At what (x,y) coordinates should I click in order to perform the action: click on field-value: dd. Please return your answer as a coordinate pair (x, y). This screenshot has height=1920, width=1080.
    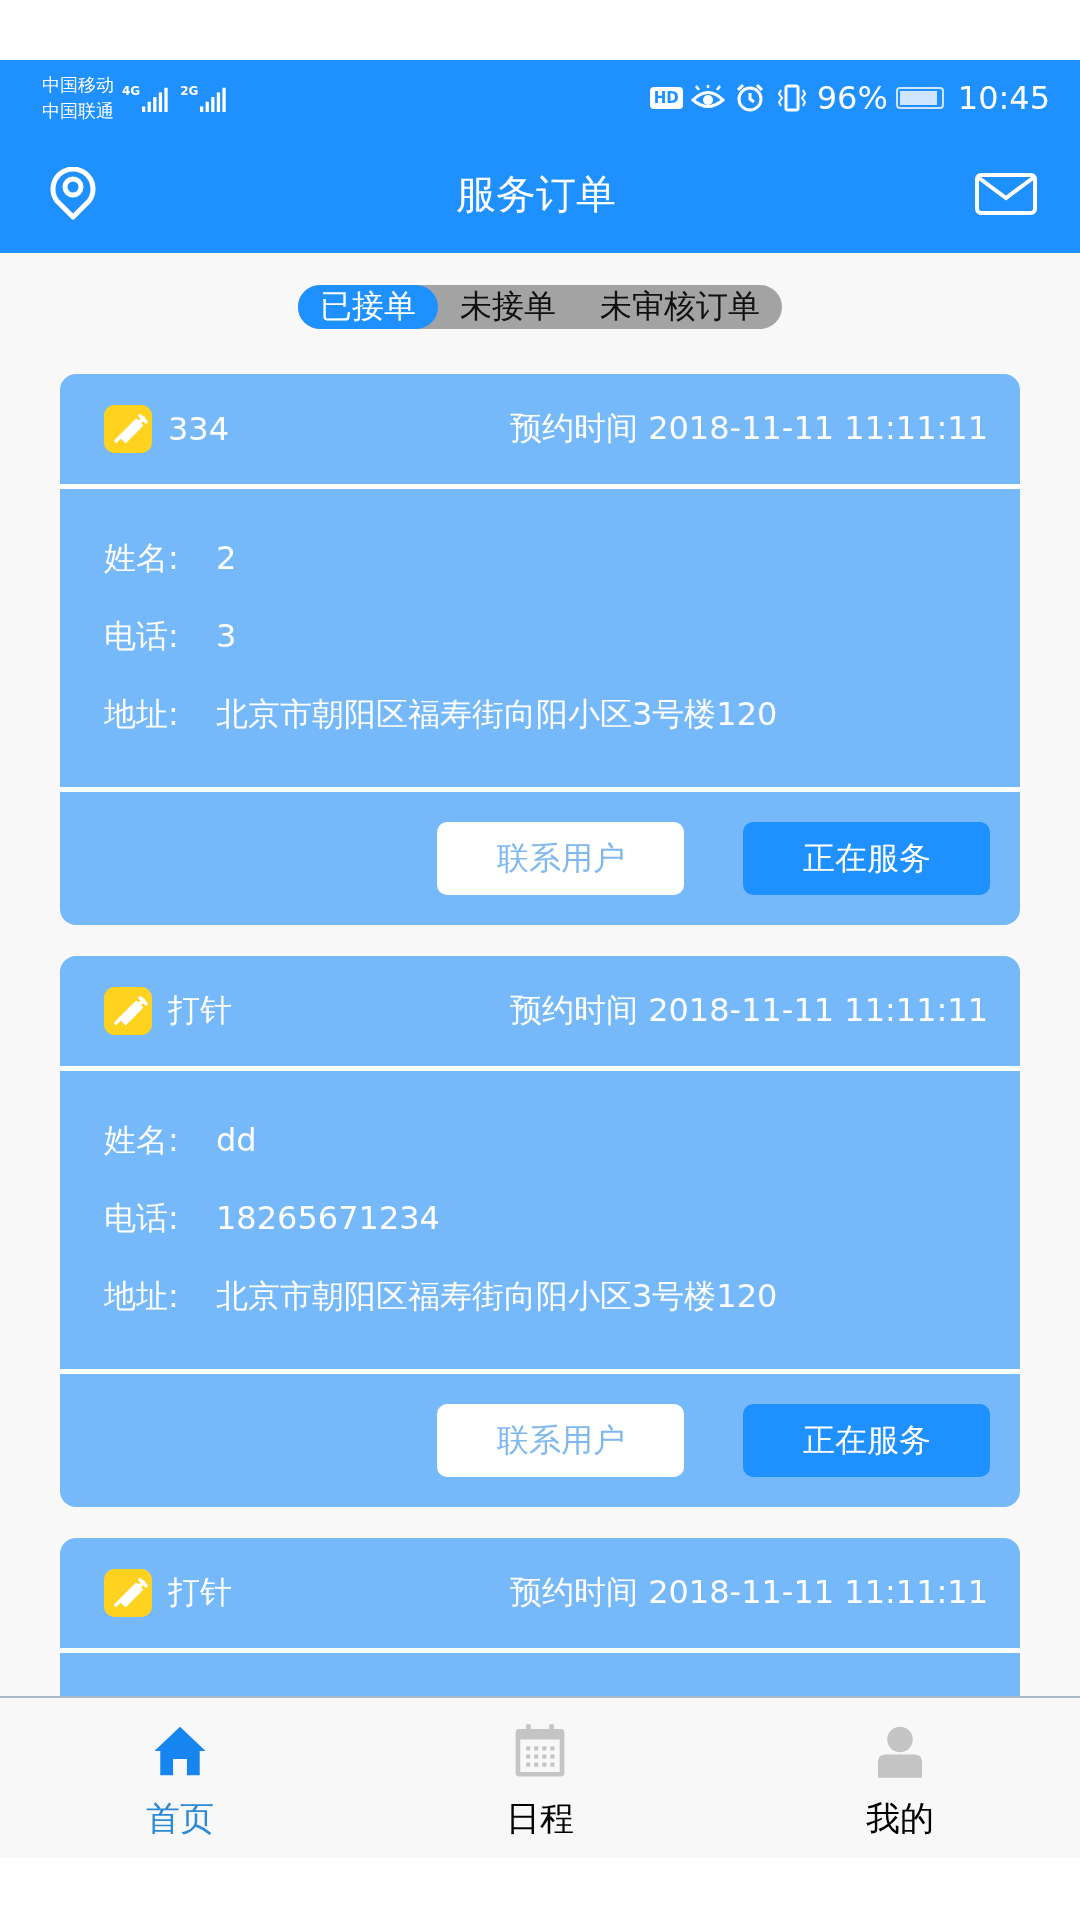
    Looking at the image, I should click on (236, 1140).